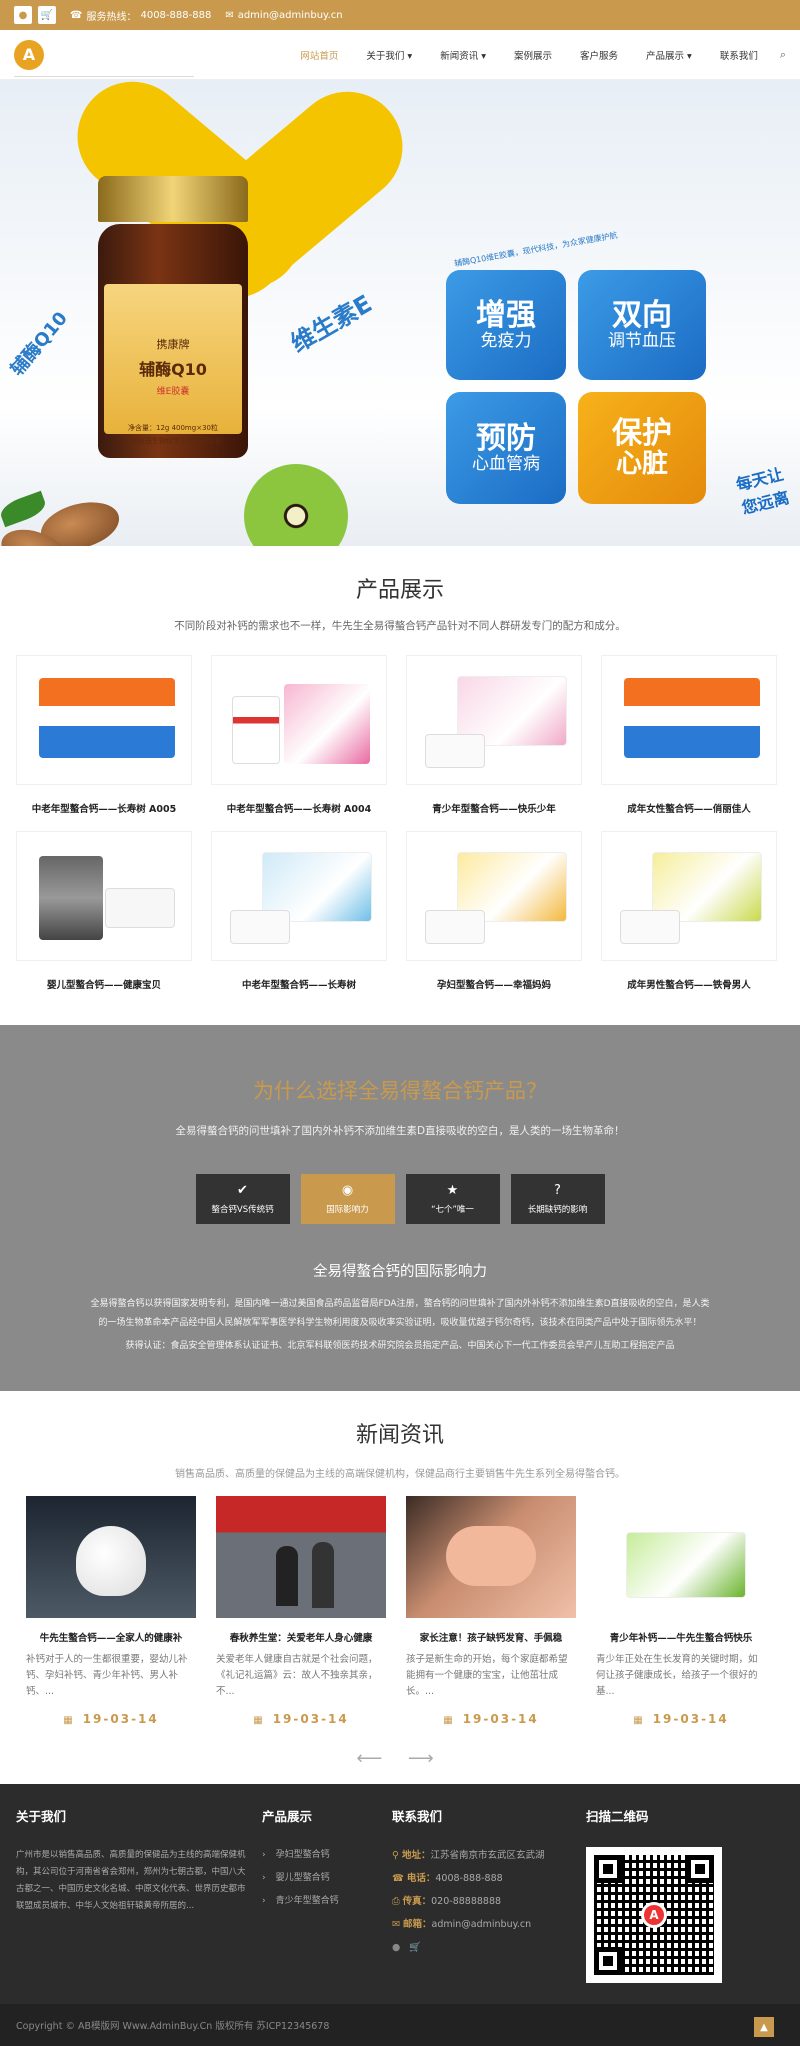 The image size is (800, 2046). I want to click on footer-products: 产品展示 › 孕妇型螯合钙 › 婴儿型螯合钙 › 青少年型螯合钙, so click(327, 1905).